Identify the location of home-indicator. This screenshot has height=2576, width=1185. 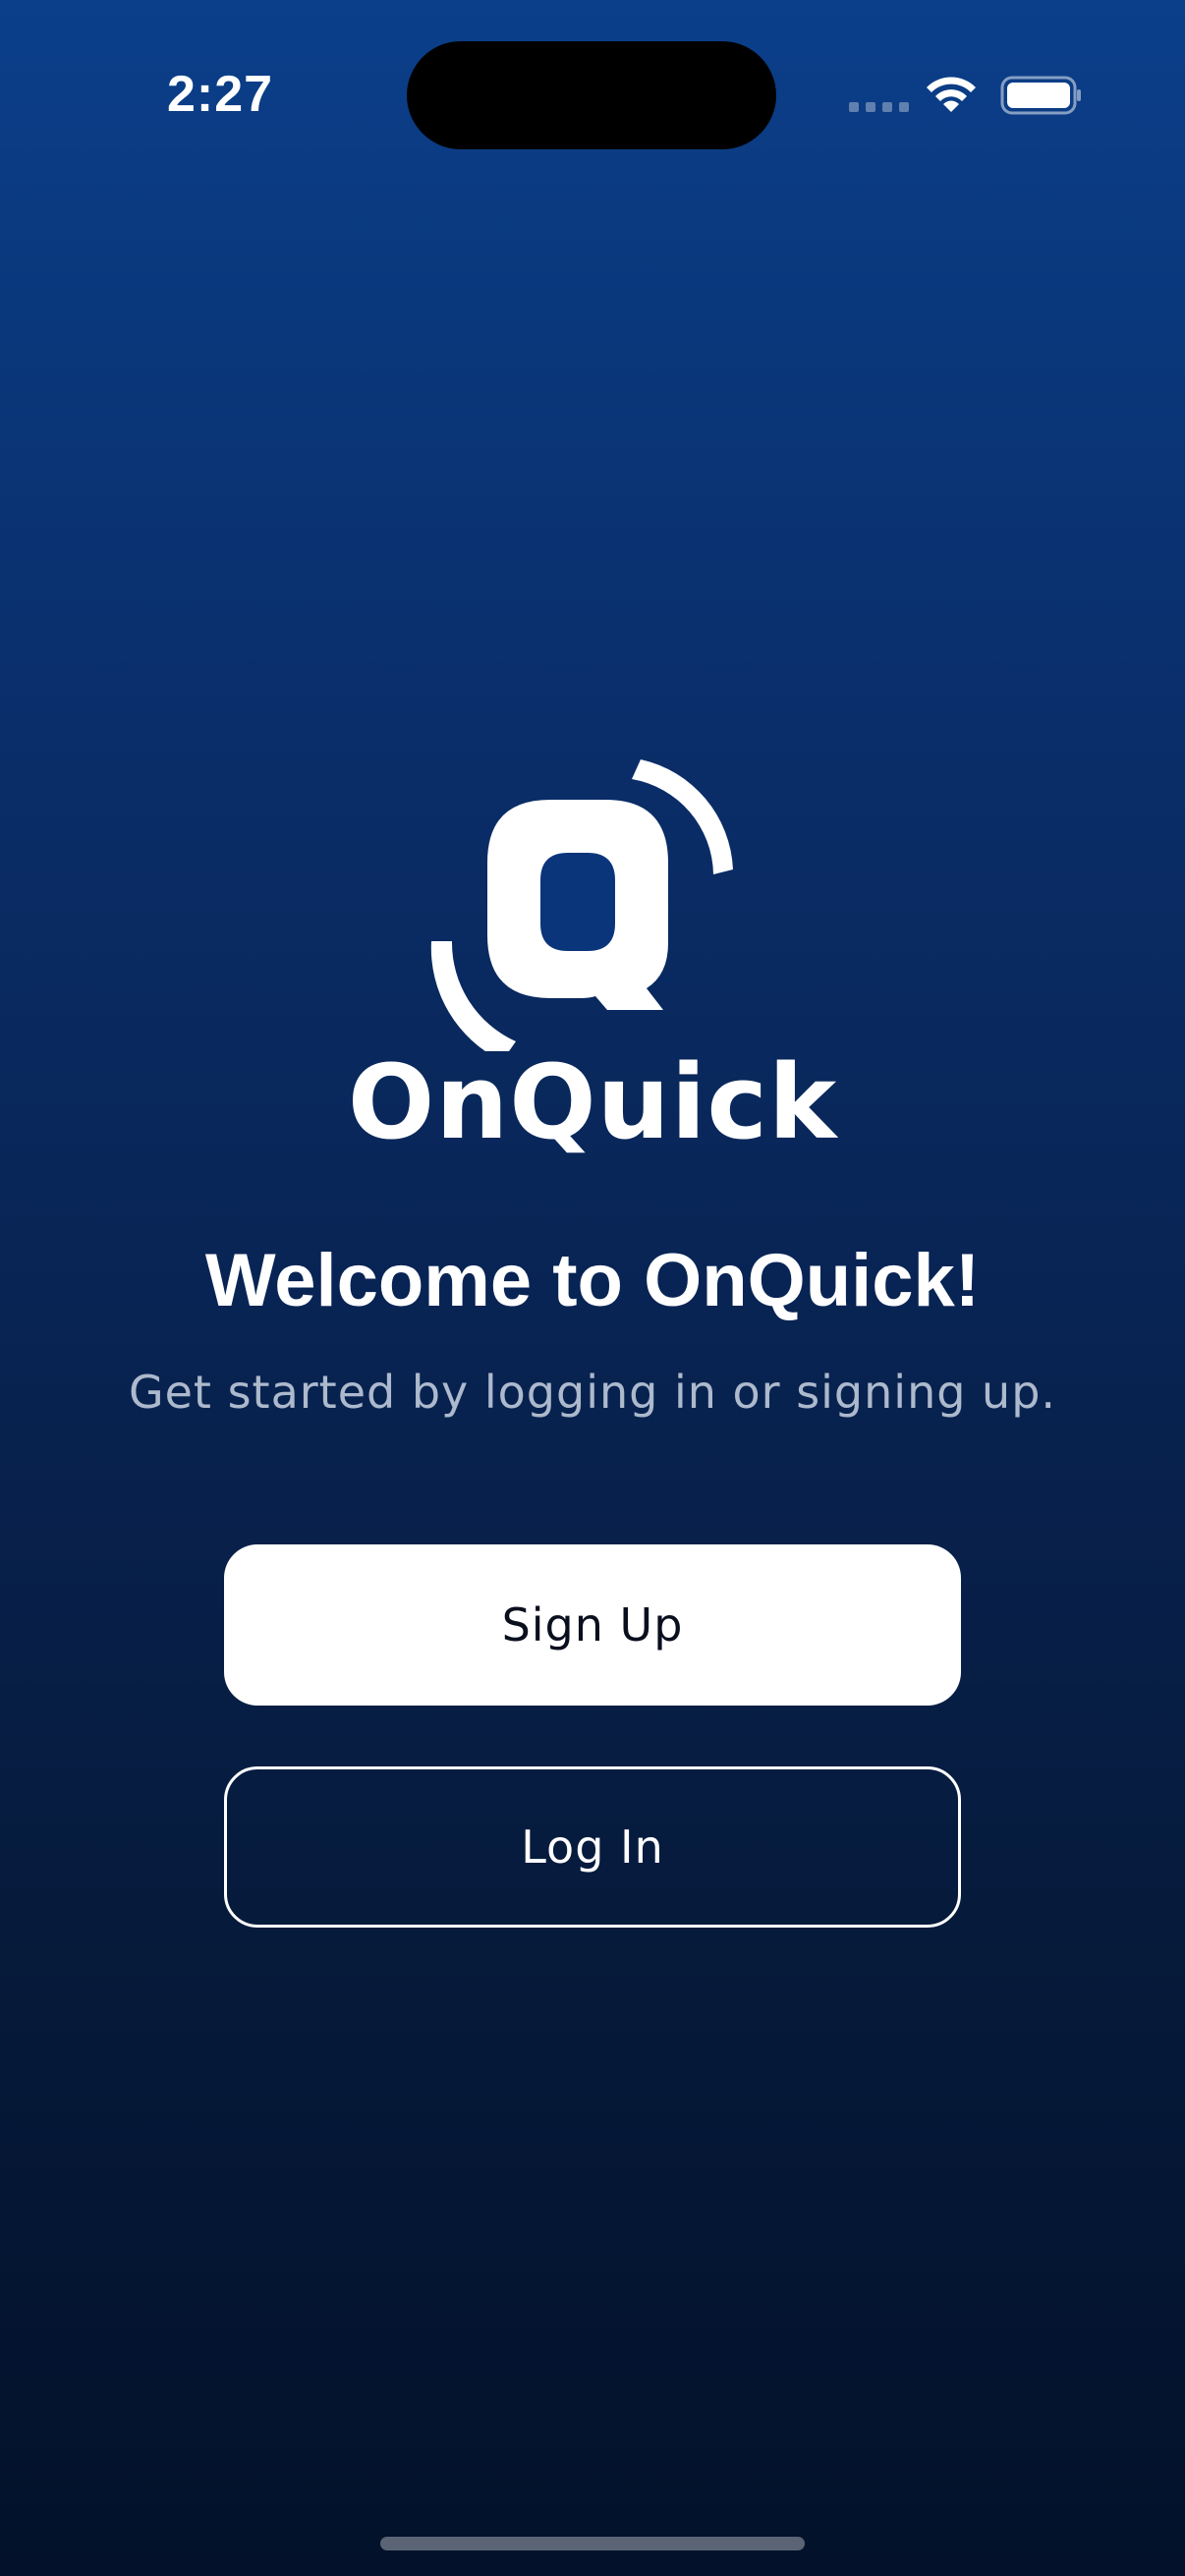
(592, 2543).